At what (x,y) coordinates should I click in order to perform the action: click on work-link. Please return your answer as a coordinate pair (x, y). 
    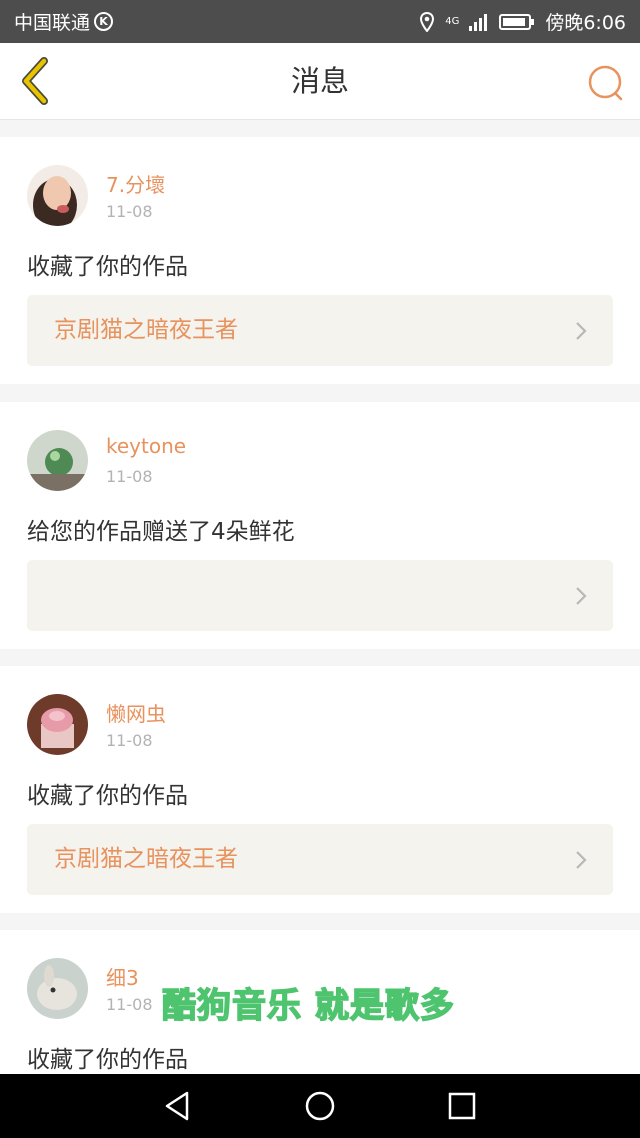
    Looking at the image, I should click on (320, 595).